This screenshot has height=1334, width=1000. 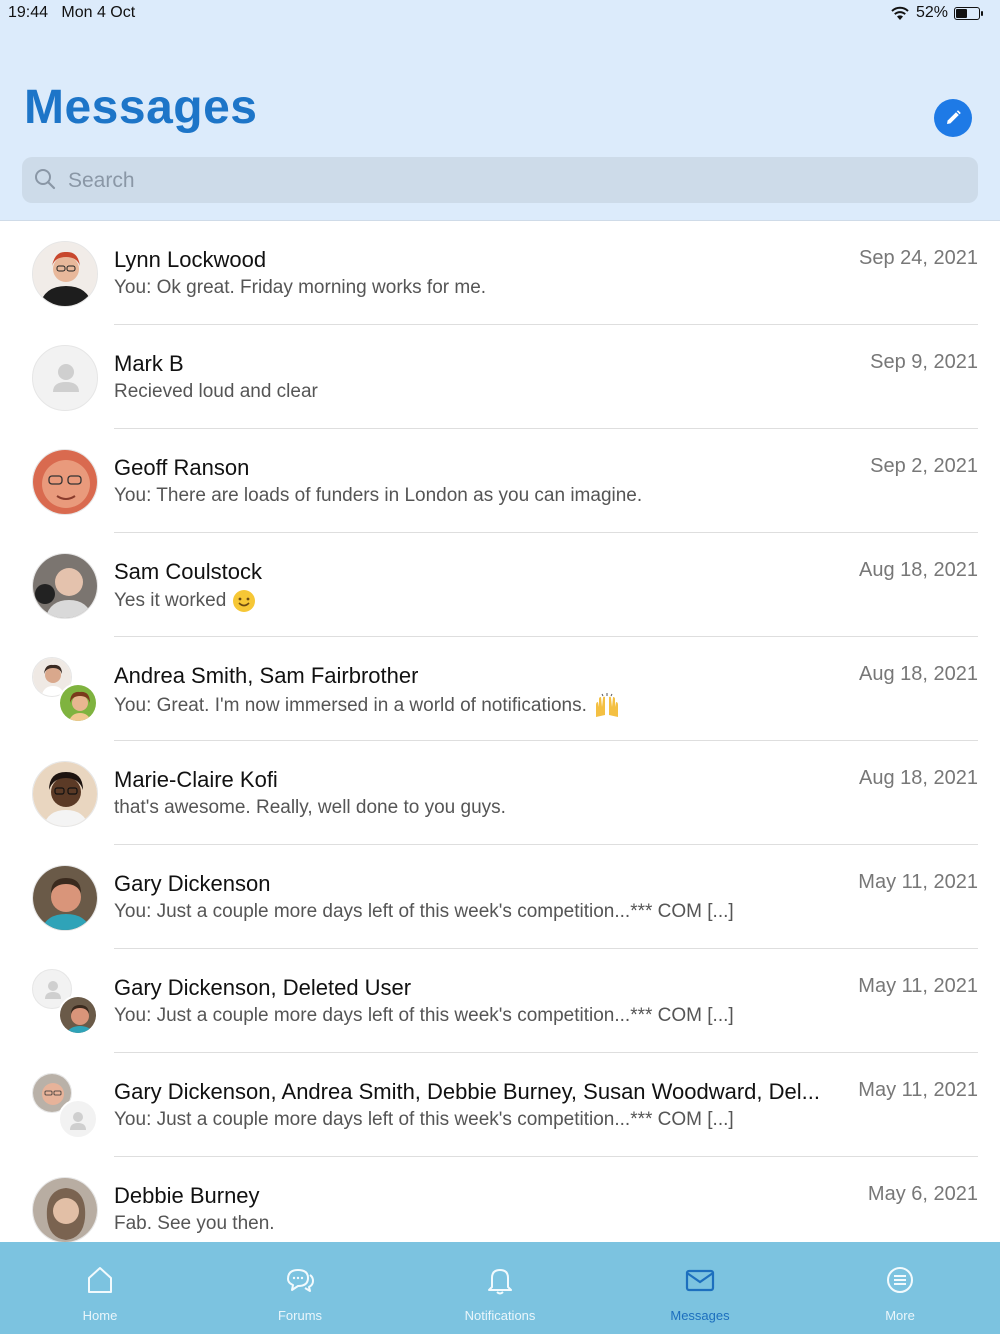 What do you see at coordinates (931, 12) in the screenshot?
I see `battery-percent: 52%` at bounding box center [931, 12].